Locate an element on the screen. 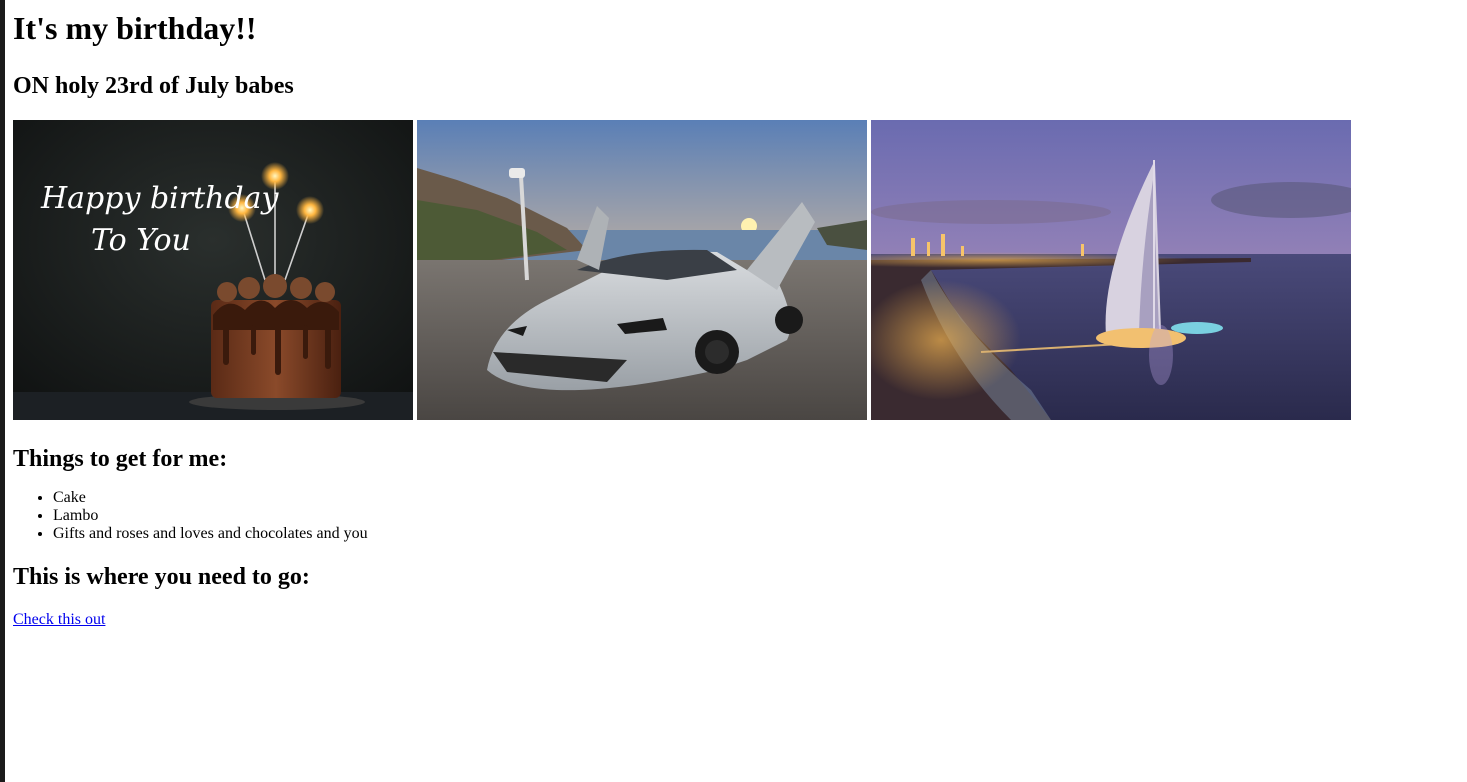 The image size is (1467, 782). sports-car-image is located at coordinates (642, 270).